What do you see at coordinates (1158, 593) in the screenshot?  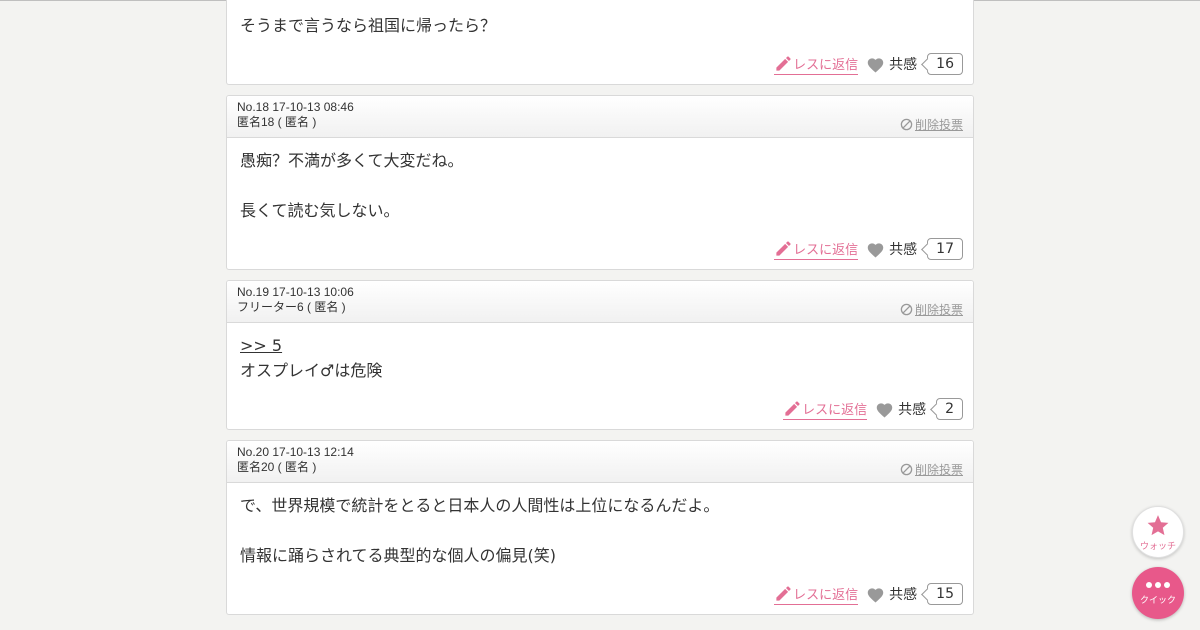 I see `quick-menu-button: クイック` at bounding box center [1158, 593].